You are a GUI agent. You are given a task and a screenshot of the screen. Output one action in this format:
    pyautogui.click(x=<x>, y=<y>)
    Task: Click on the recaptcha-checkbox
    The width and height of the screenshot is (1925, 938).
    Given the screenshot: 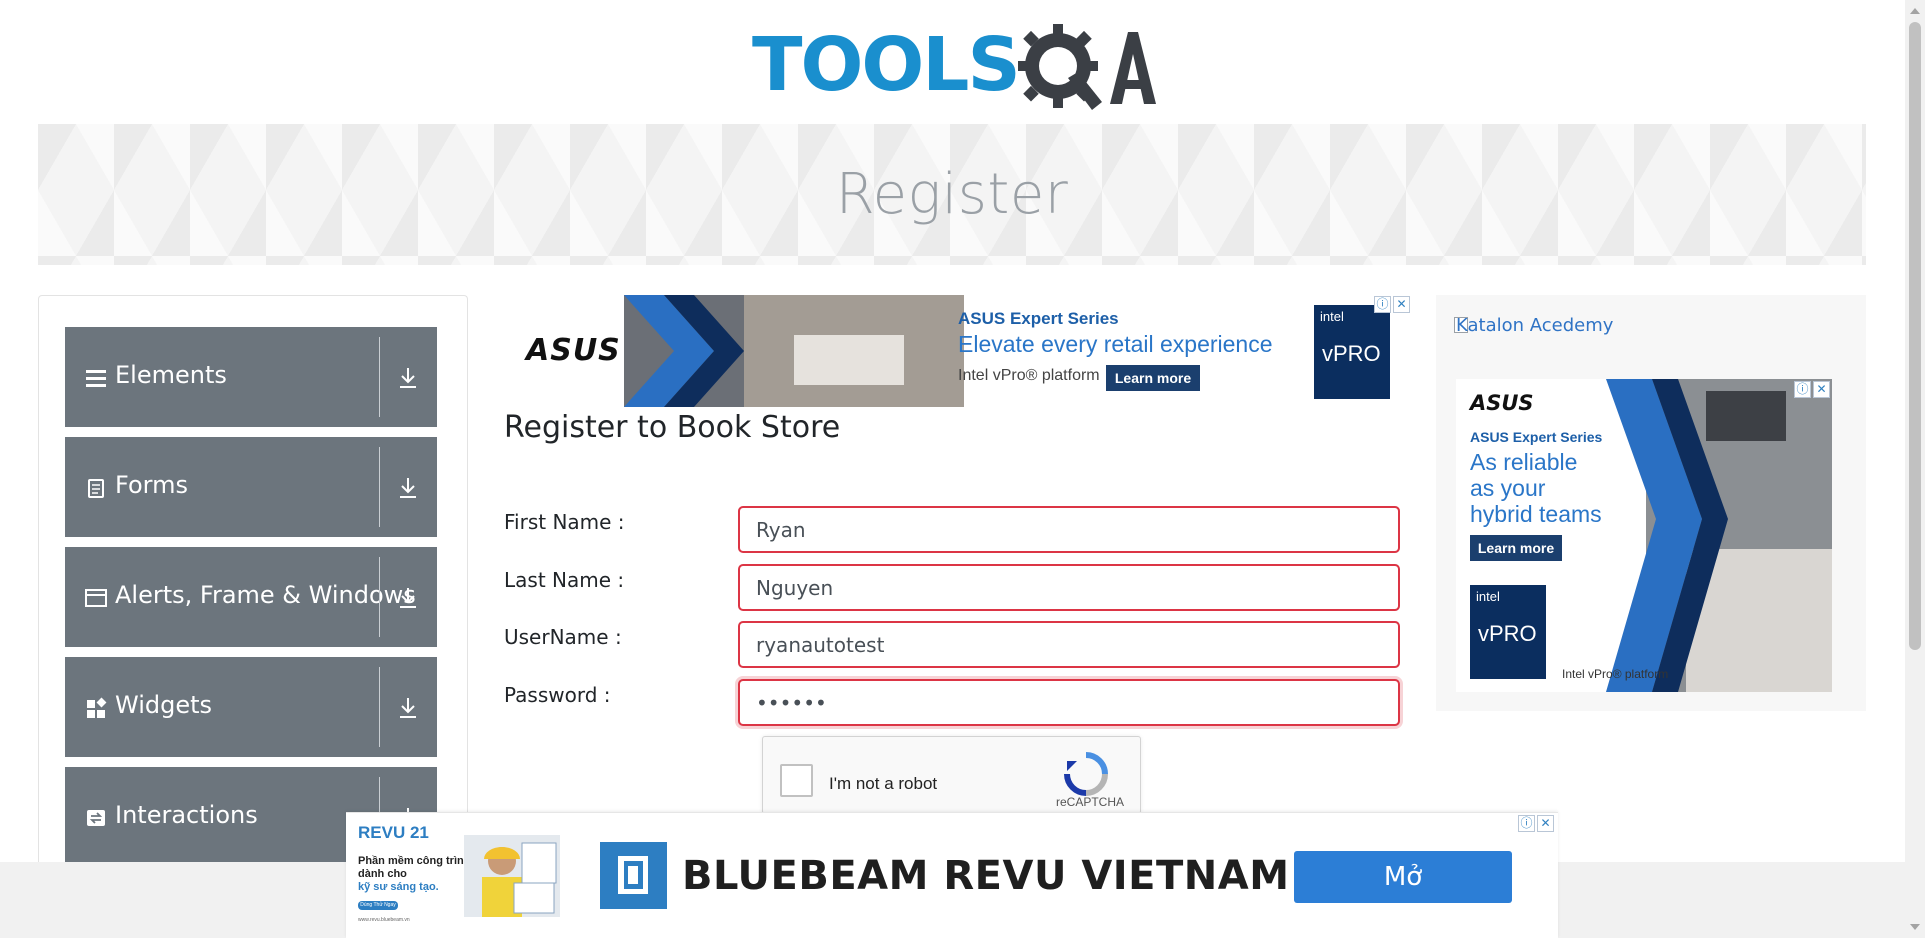 What is the action you would take?
    pyautogui.click(x=796, y=780)
    